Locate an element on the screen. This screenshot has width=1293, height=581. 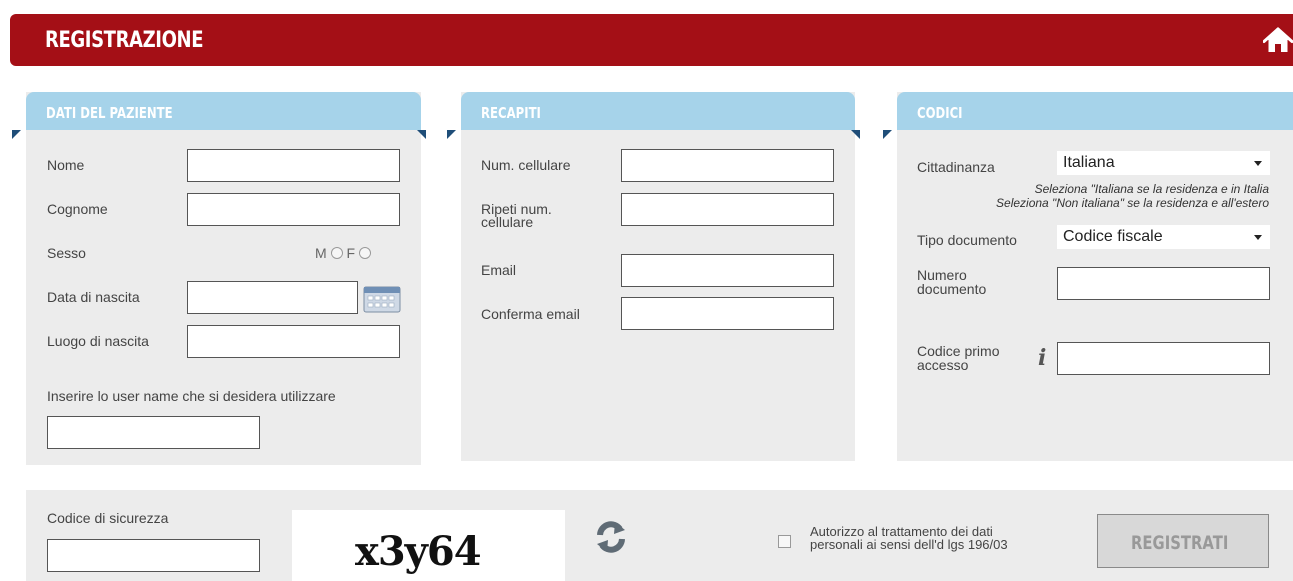
consenso-label-line: personali ai sensi dell'd lgs 196/03 is located at coordinates (909, 544).